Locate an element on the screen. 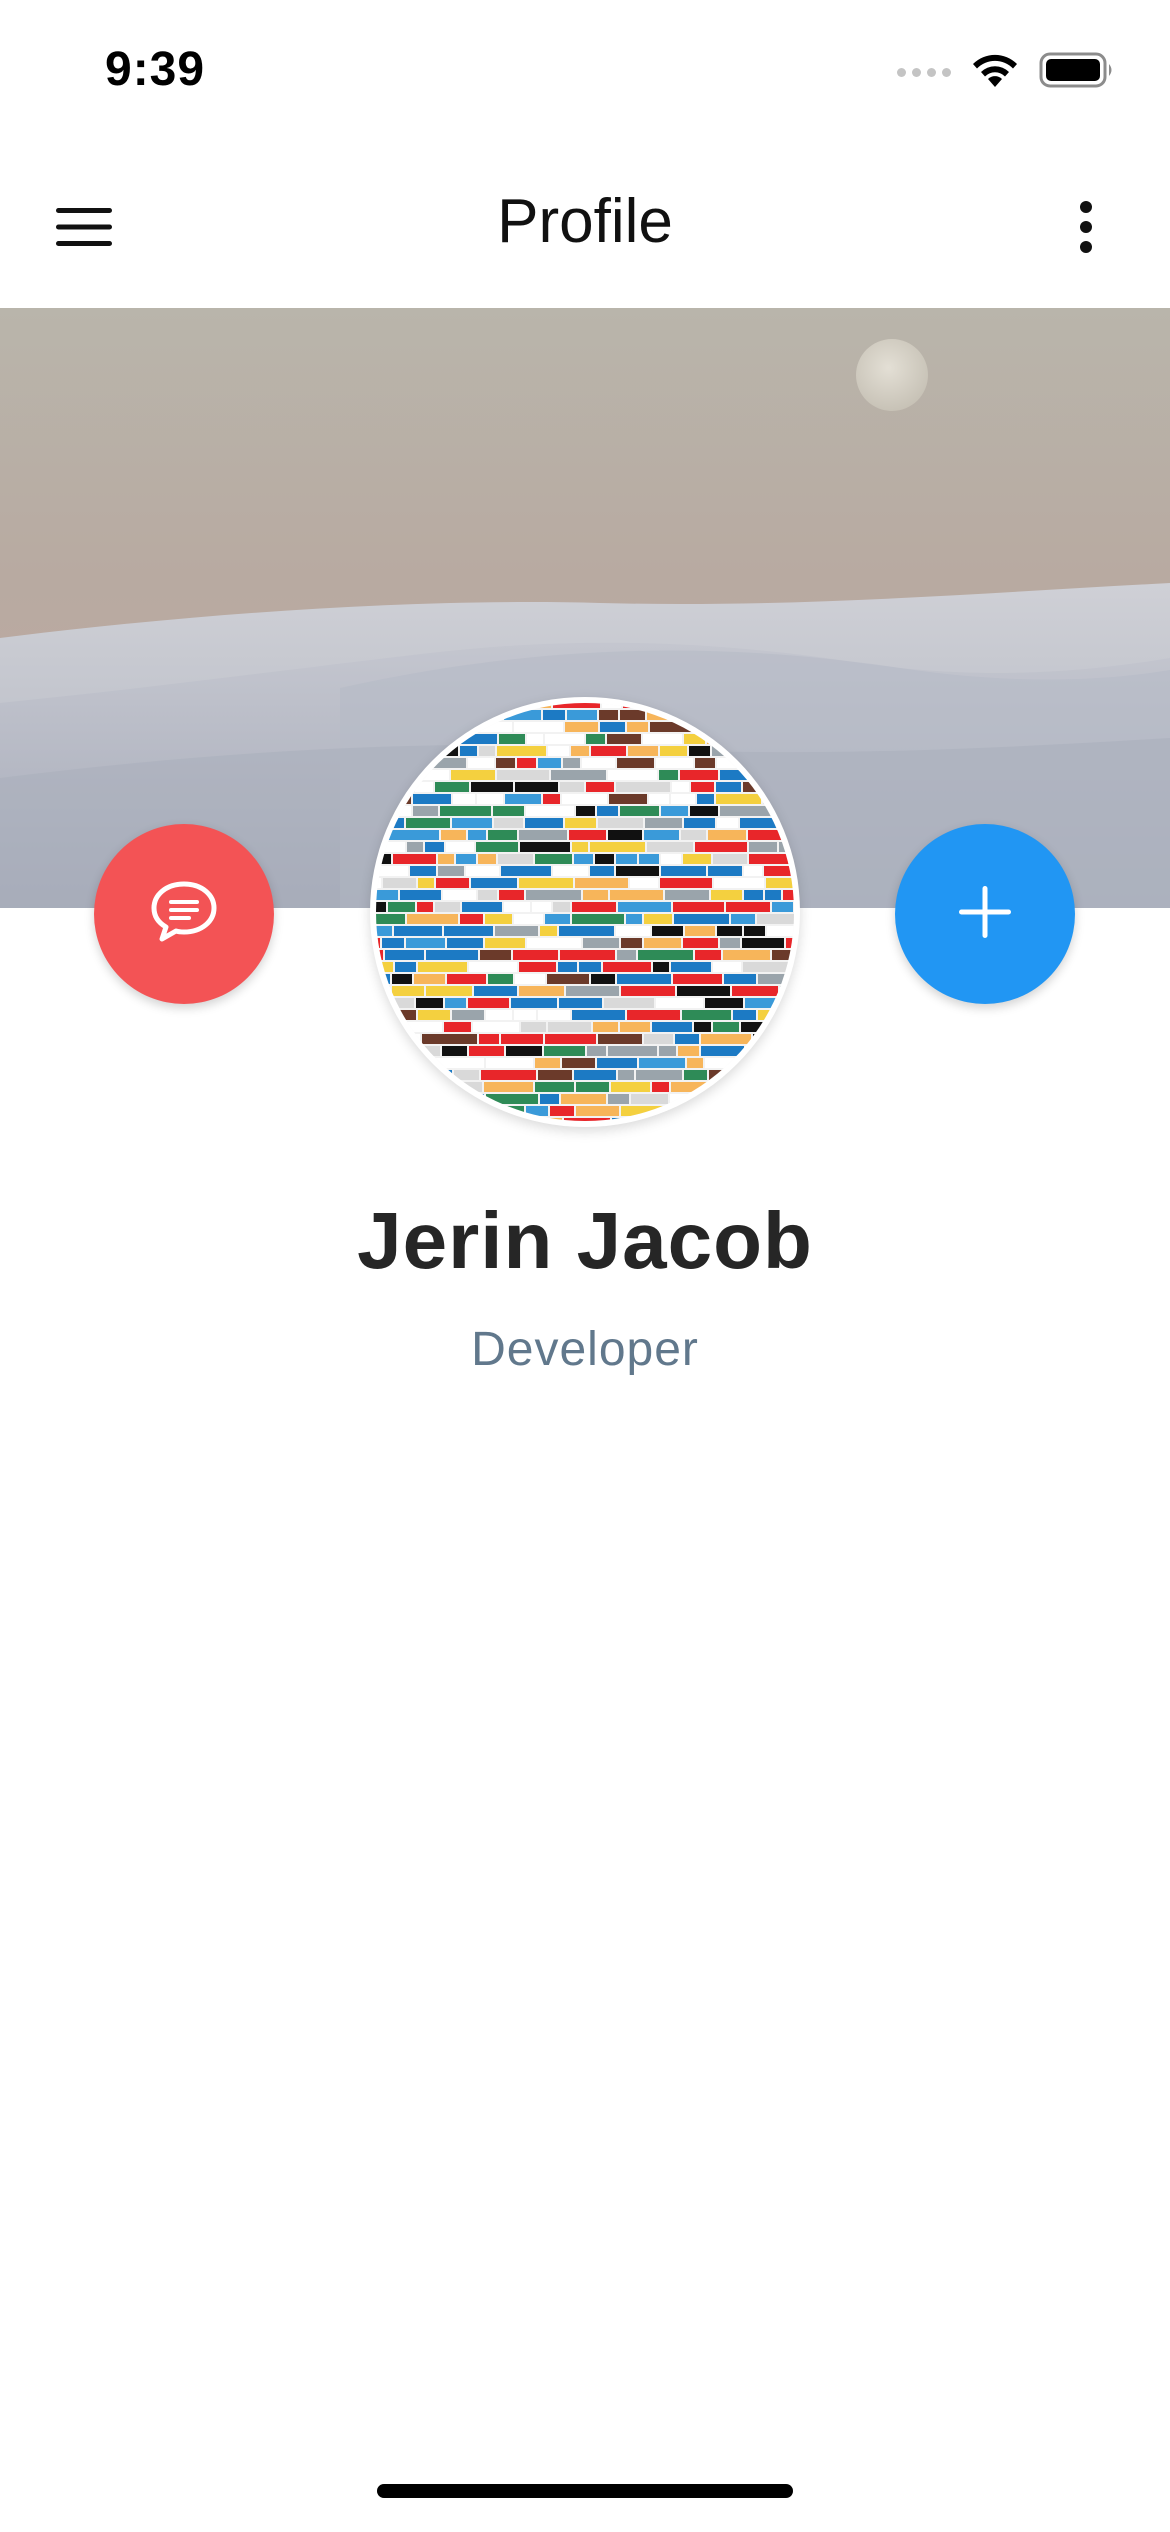 Image resolution: width=1170 pixels, height=2532 pixels. wifi-icon is located at coordinates (995, 72).